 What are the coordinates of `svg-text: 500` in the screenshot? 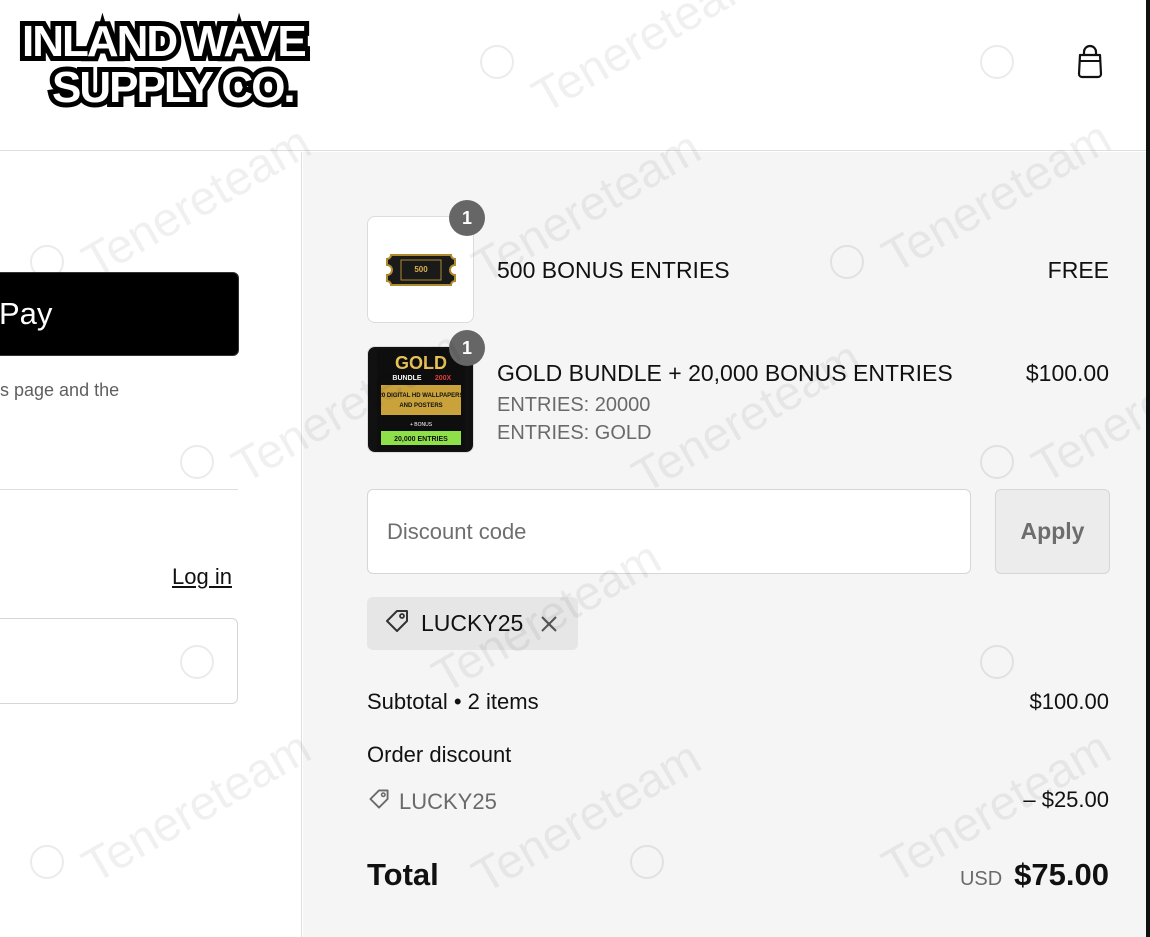 It's located at (421, 269).